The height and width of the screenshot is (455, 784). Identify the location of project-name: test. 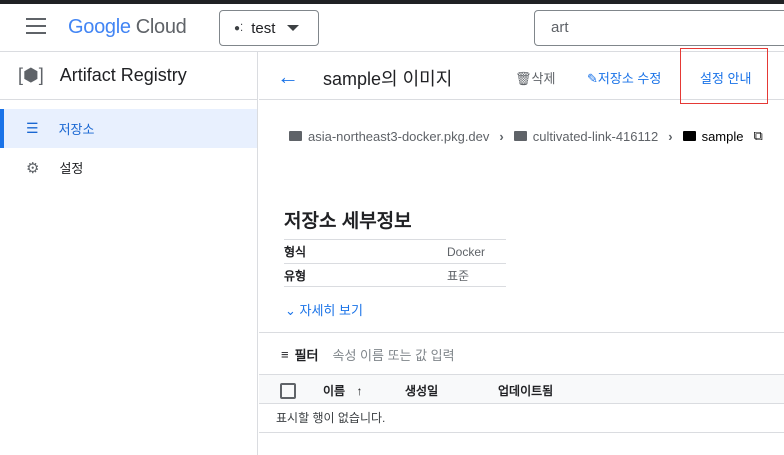
(263, 28).